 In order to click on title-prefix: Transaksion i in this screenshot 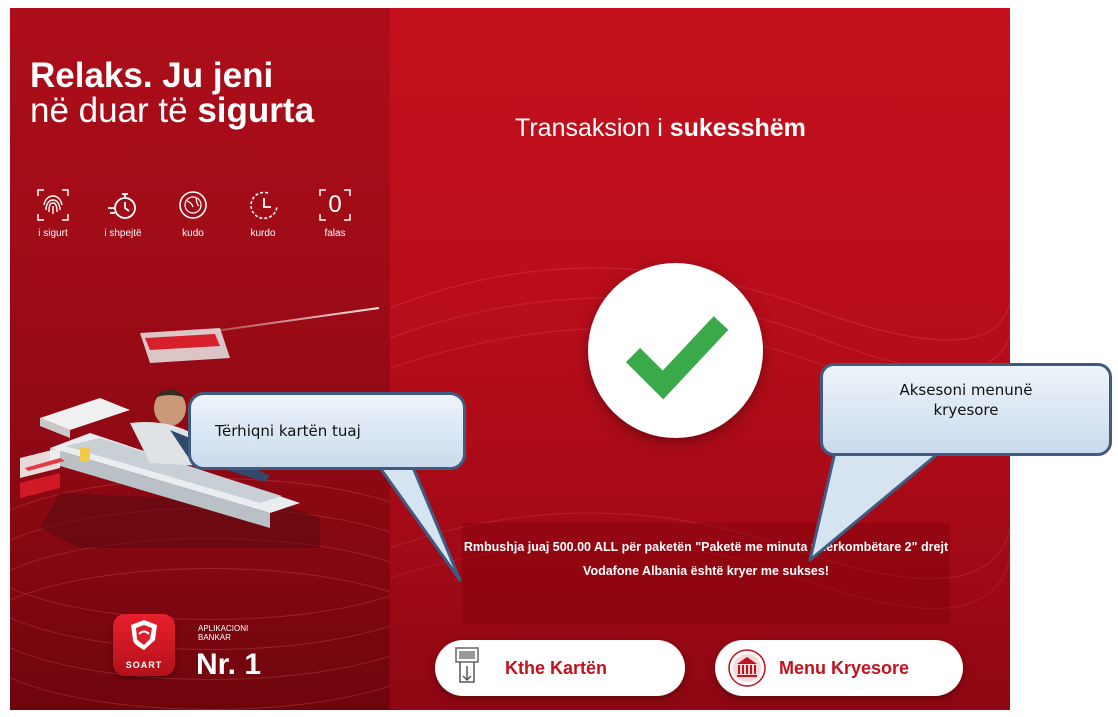, I will do `click(592, 128)`.